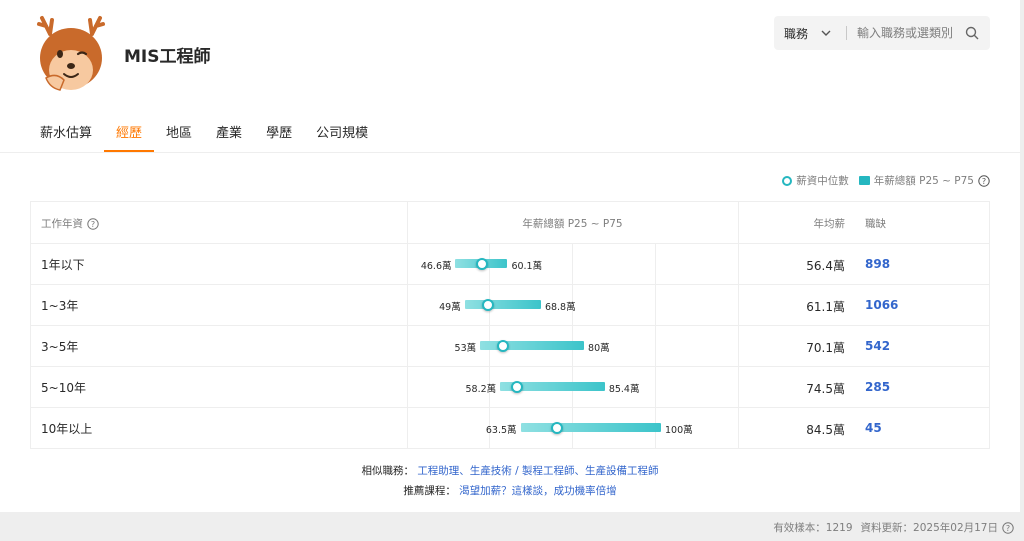 The width and height of the screenshot is (1024, 541). I want to click on p75-label: 100萬, so click(679, 430).